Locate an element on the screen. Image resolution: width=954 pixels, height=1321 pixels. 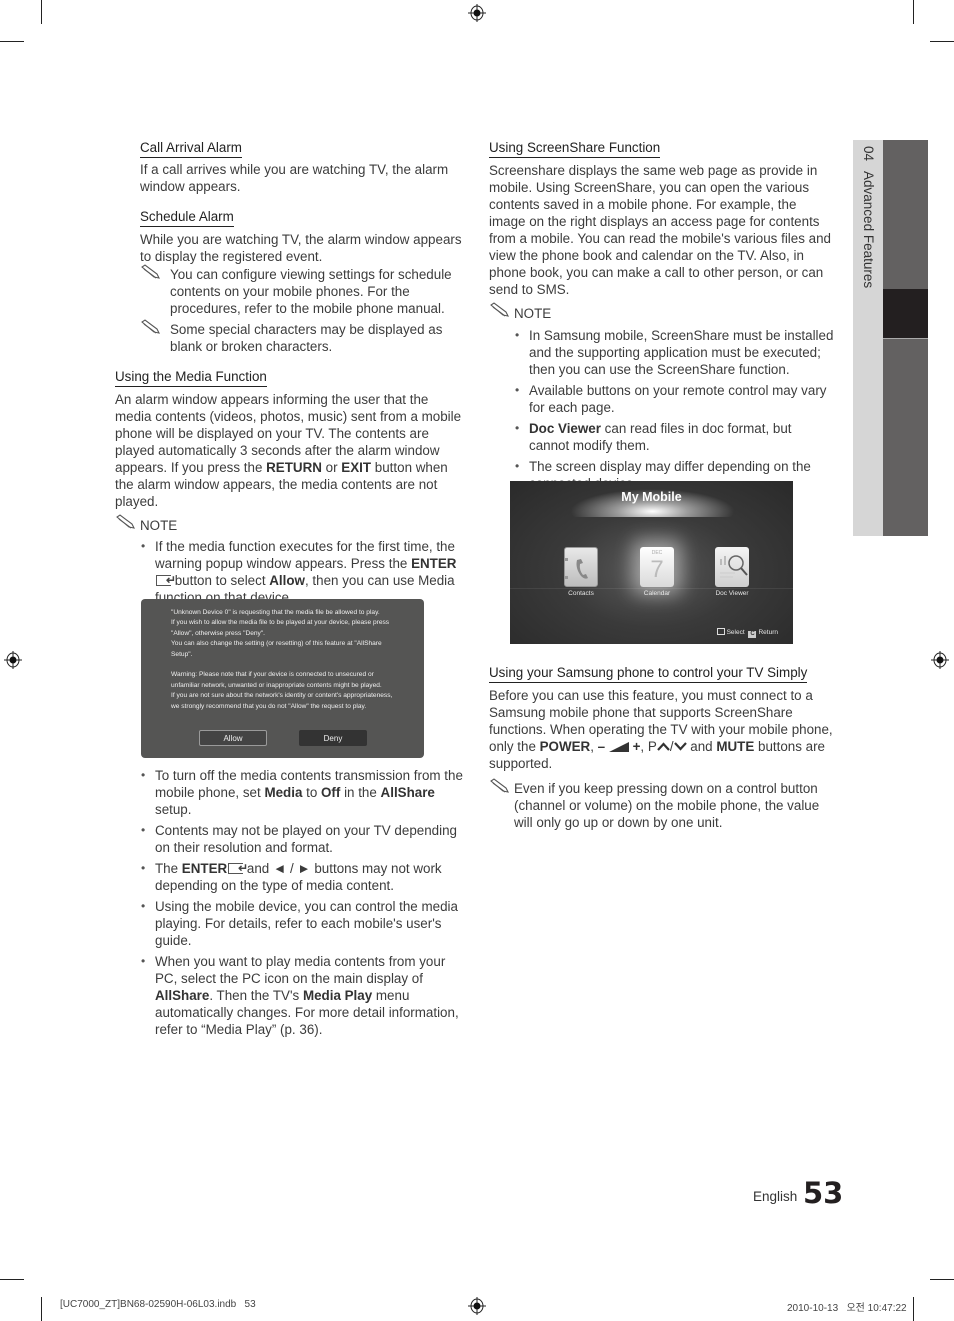
schedule-alarm-heading: Schedule Alarm is located at coordinates (187, 217).